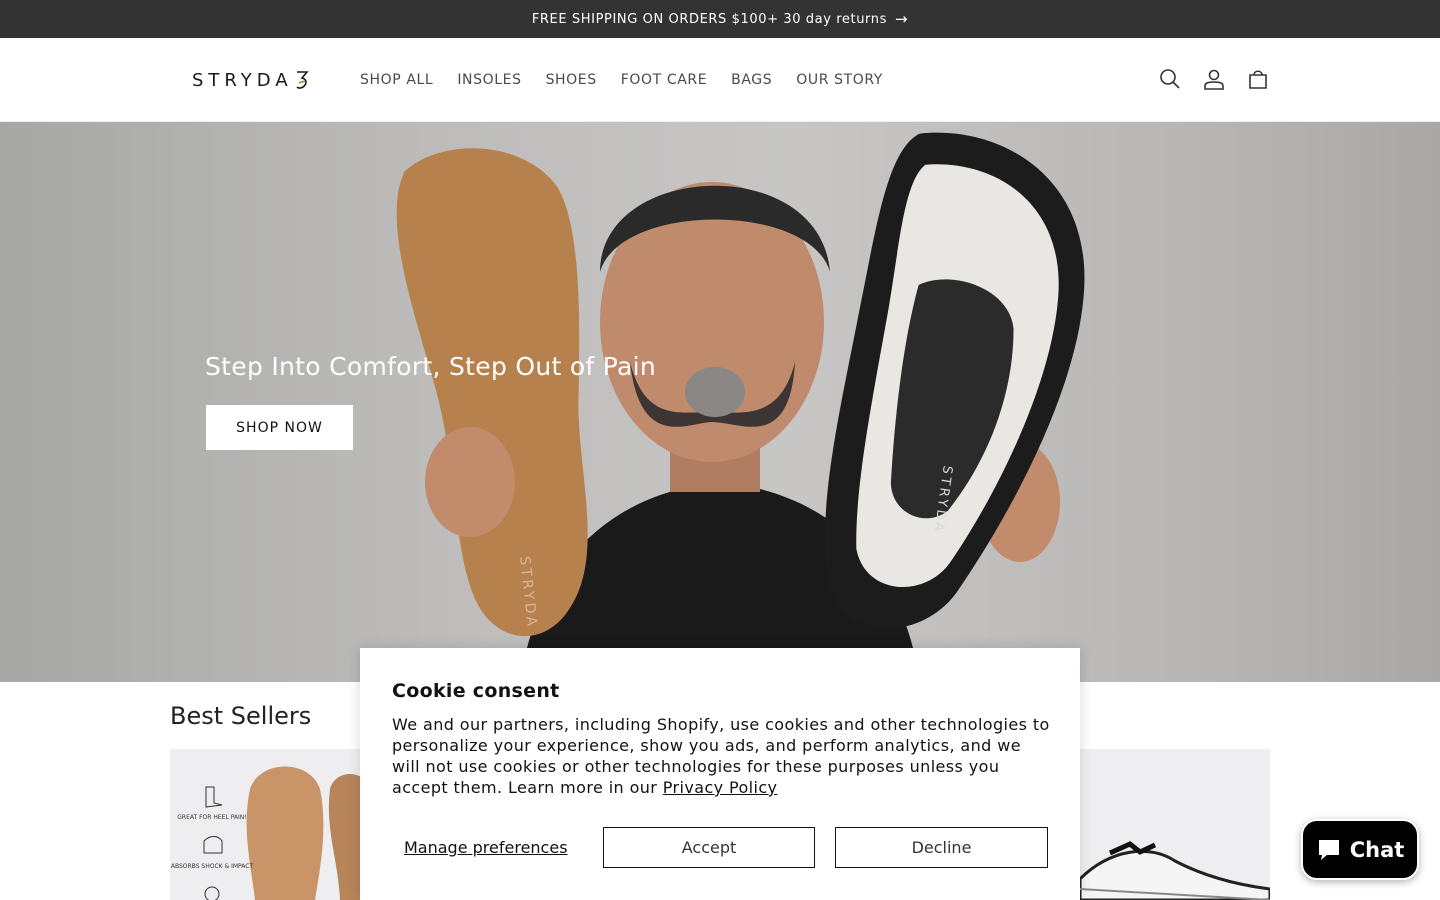 This screenshot has height=900, width=1440. I want to click on best-sellers-title: Best Sellers, so click(241, 716).